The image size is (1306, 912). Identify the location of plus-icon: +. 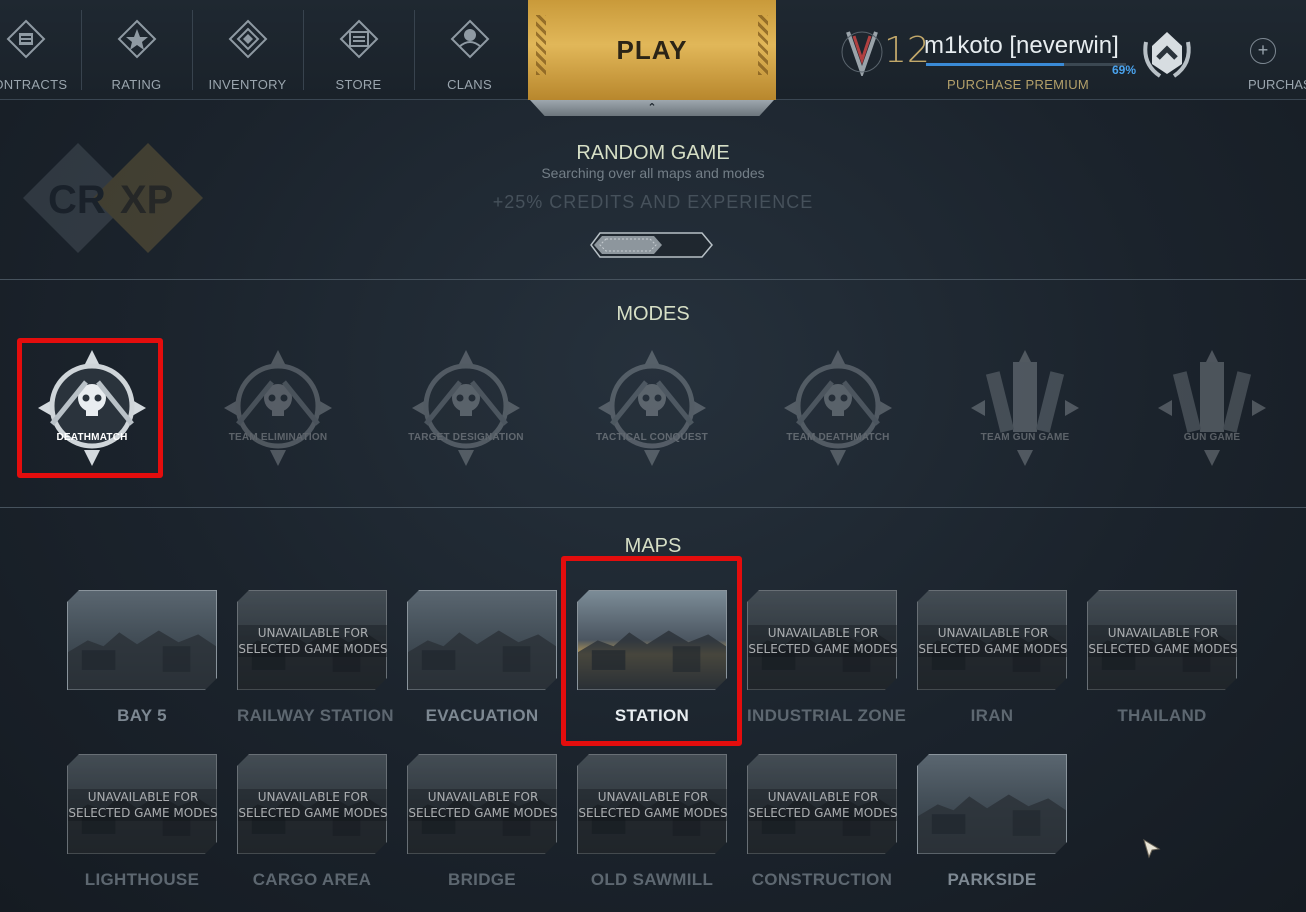
(1263, 51).